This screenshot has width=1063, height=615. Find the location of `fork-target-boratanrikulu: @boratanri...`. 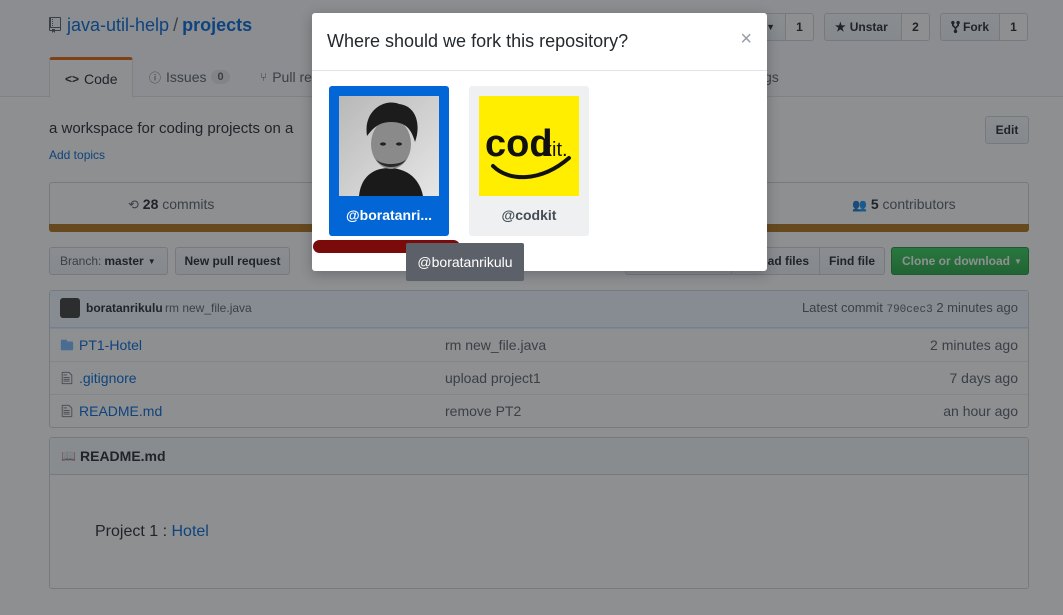

fork-target-boratanrikulu: @boratanri... is located at coordinates (389, 161).